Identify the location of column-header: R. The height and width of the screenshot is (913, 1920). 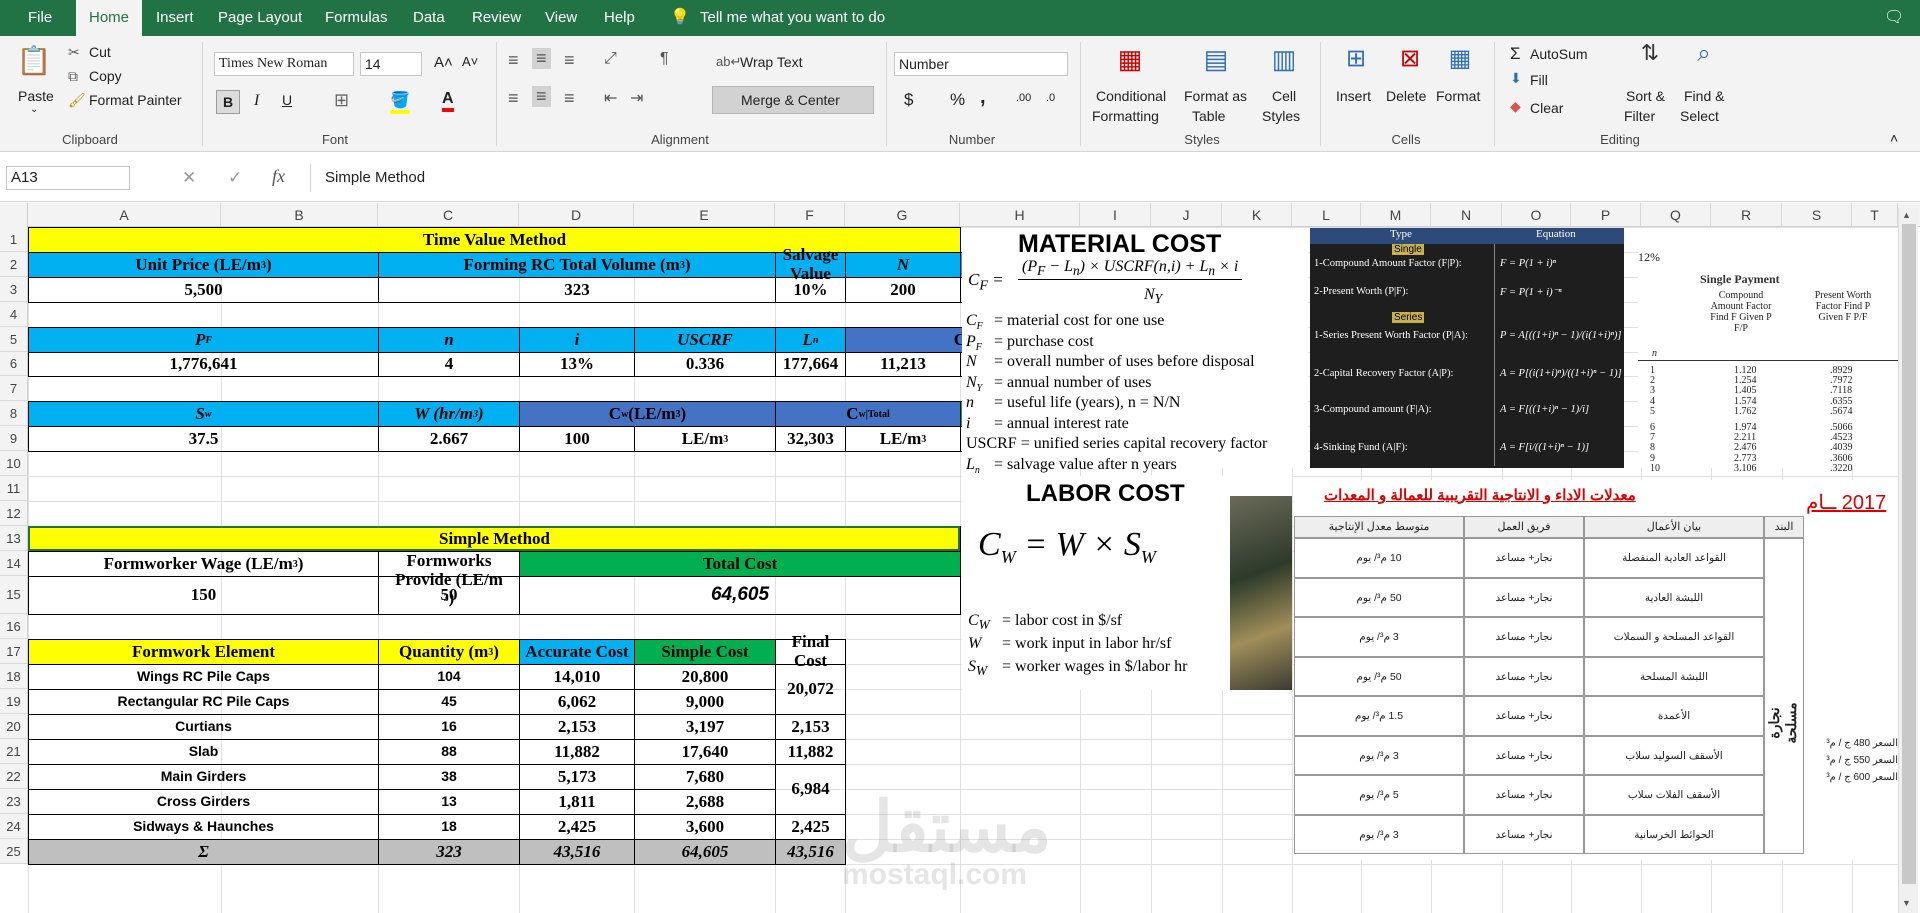
(1746, 215).